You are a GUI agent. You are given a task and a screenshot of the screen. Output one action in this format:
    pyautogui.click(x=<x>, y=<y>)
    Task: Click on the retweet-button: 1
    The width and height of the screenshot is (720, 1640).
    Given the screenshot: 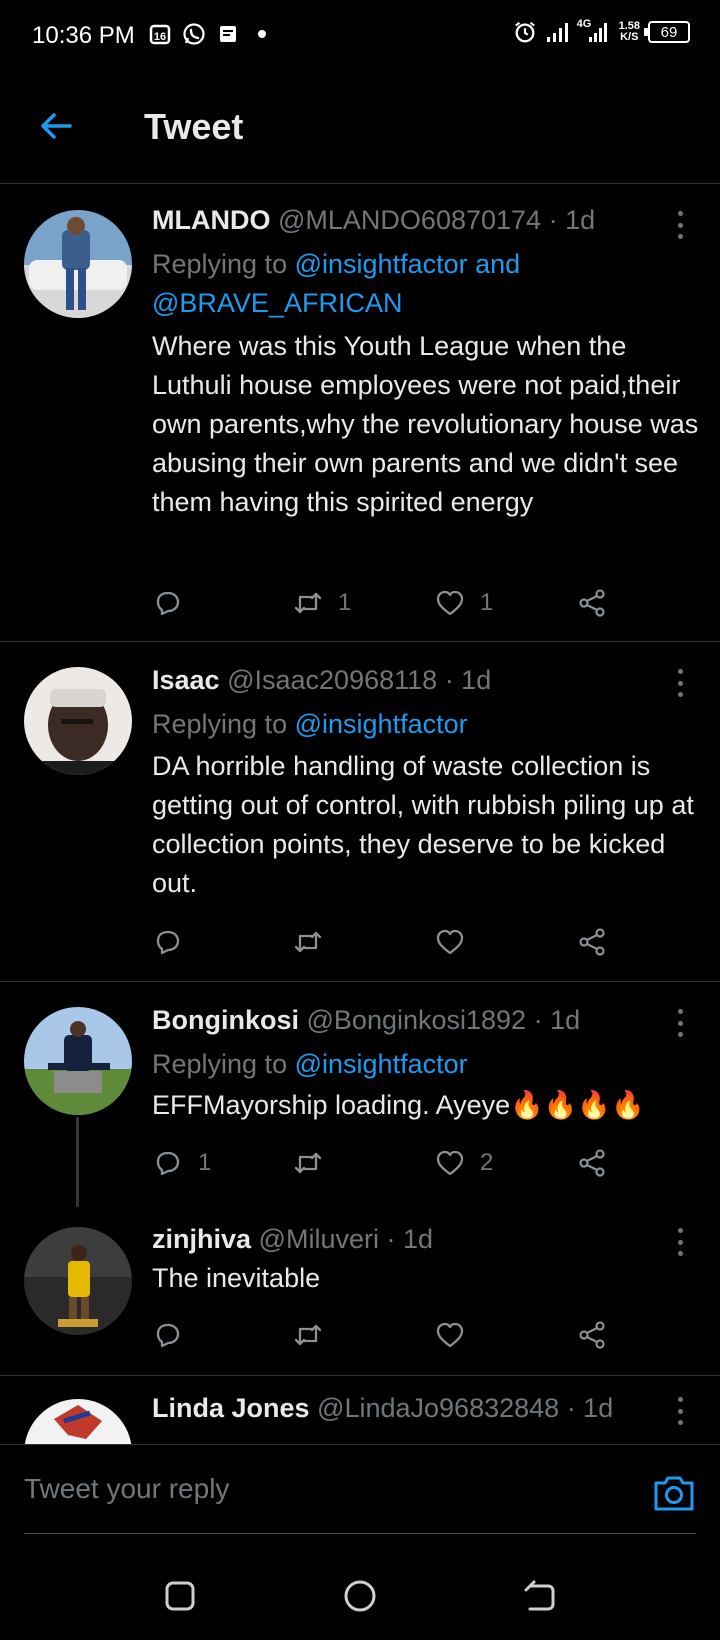 What is the action you would take?
    pyautogui.click(x=321, y=603)
    